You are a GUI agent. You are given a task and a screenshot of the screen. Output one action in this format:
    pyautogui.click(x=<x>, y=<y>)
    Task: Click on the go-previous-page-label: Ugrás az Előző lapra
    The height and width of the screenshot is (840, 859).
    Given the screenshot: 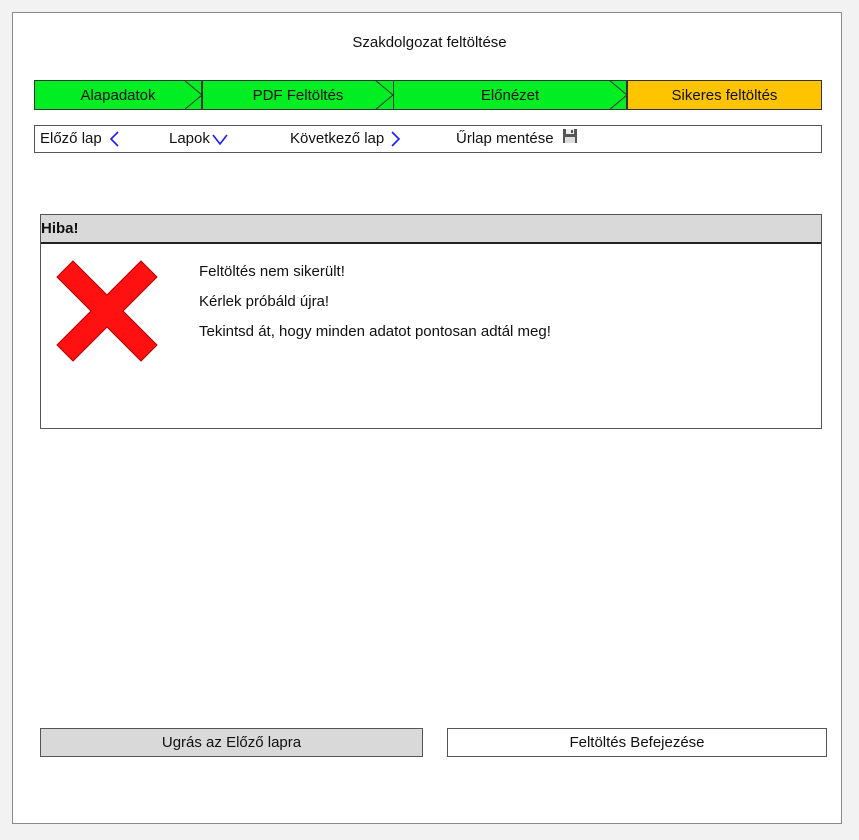 What is the action you would take?
    pyautogui.click(x=231, y=742)
    